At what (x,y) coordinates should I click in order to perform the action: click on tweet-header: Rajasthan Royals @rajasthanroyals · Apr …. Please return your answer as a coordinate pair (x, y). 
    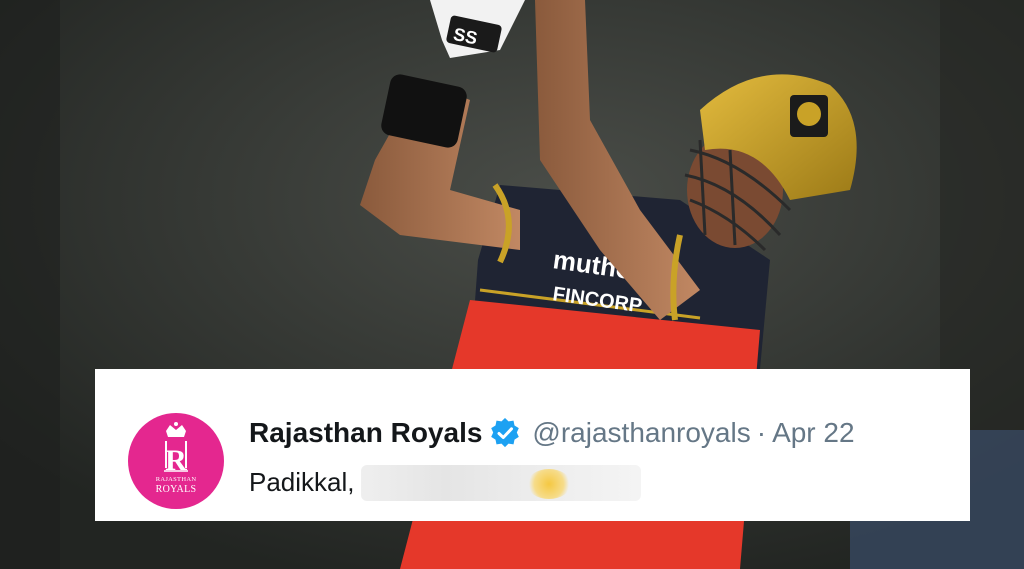
    Looking at the image, I should click on (552, 433).